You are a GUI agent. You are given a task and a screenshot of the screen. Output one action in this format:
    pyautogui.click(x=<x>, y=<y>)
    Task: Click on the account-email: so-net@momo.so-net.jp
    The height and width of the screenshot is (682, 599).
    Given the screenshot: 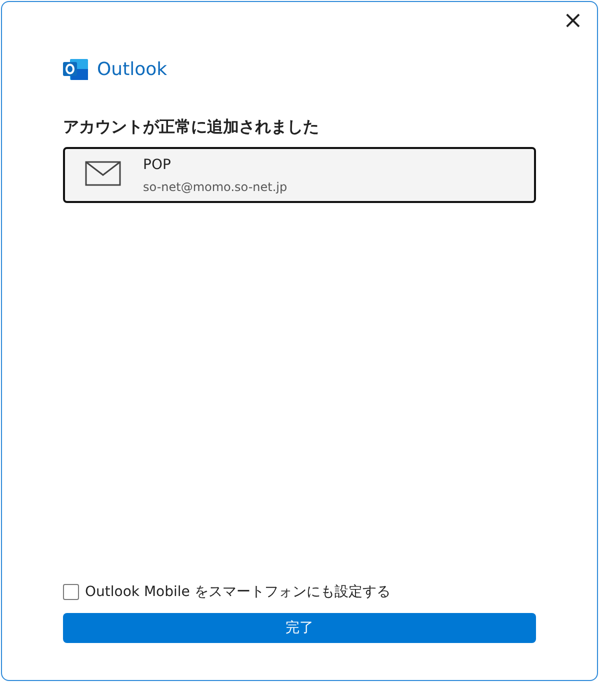 What is the action you would take?
    pyautogui.click(x=215, y=187)
    